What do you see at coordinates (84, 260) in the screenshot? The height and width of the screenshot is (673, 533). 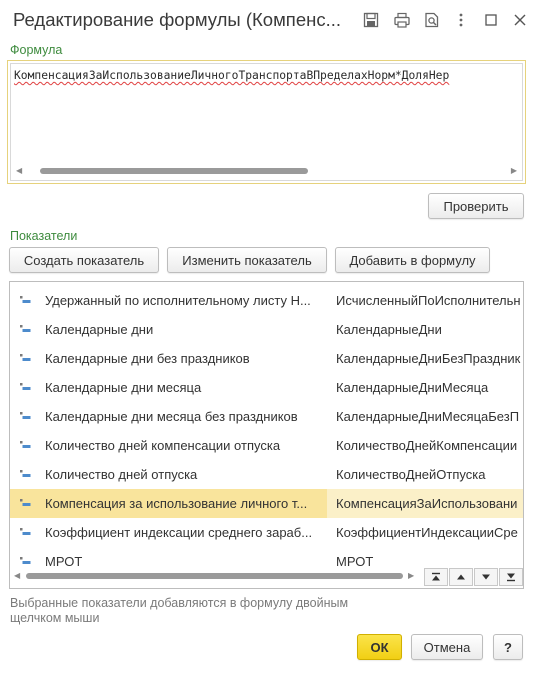 I see `create-indicator-button: Создать показатель` at bounding box center [84, 260].